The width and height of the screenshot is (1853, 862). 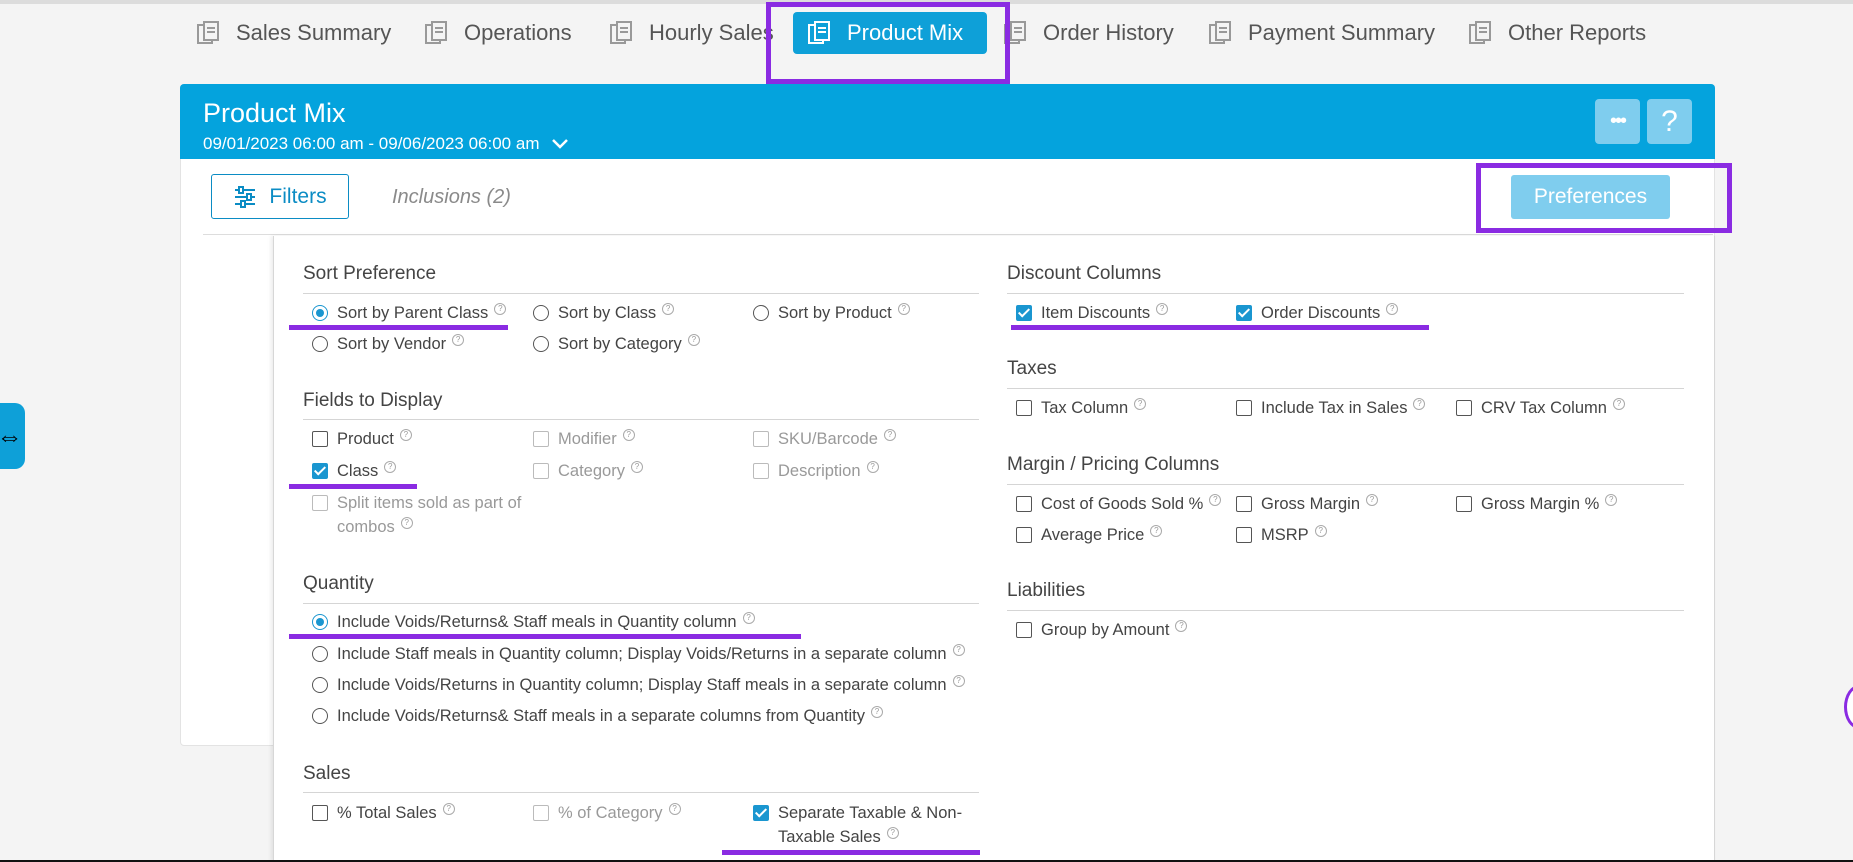 I want to click on checkbox-gross-margin: Gross Margin?, so click(x=1307, y=504).